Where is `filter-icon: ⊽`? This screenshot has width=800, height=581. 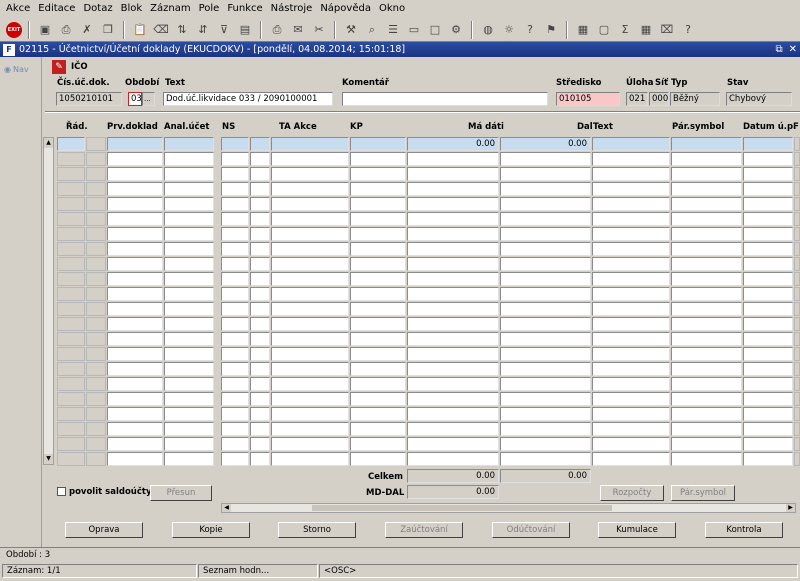
filter-icon: ⊽ is located at coordinates (224, 30).